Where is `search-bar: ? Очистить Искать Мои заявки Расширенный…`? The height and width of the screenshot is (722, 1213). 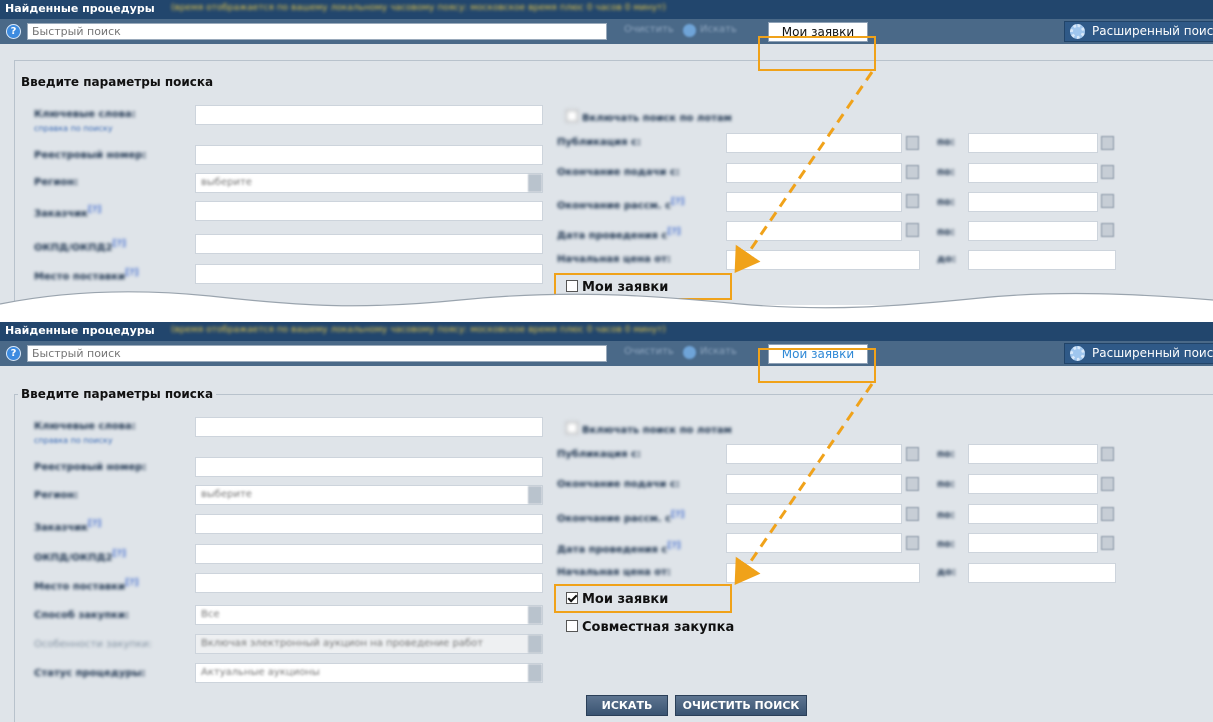
search-bar: ? Очистить Искать Мои заявки Расширенный… is located at coordinates (606, 353).